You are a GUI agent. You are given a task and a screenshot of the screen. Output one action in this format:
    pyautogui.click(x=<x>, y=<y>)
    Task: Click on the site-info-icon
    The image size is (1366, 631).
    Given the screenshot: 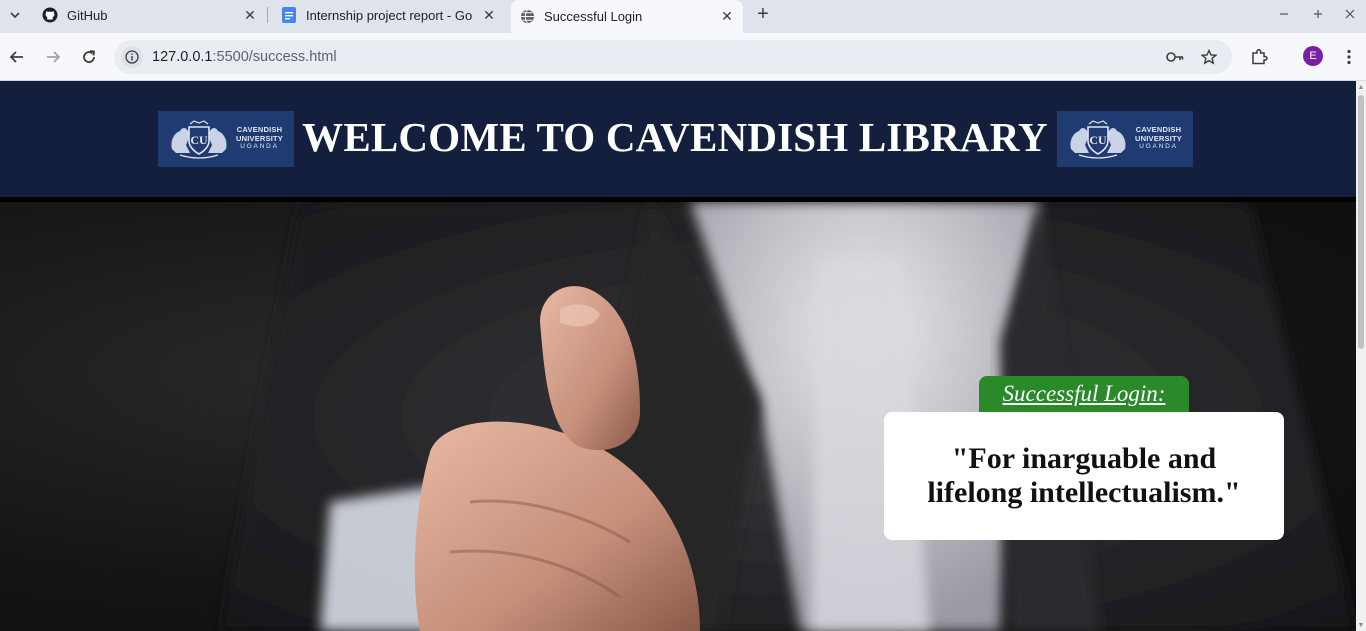 What is the action you would take?
    pyautogui.click(x=132, y=57)
    